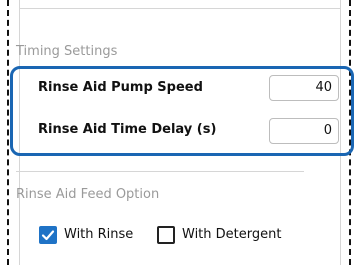 The width and height of the screenshot is (359, 265). What do you see at coordinates (120, 87) in the screenshot?
I see `pump-speed-label: Rinse Aid Pump Speed` at bounding box center [120, 87].